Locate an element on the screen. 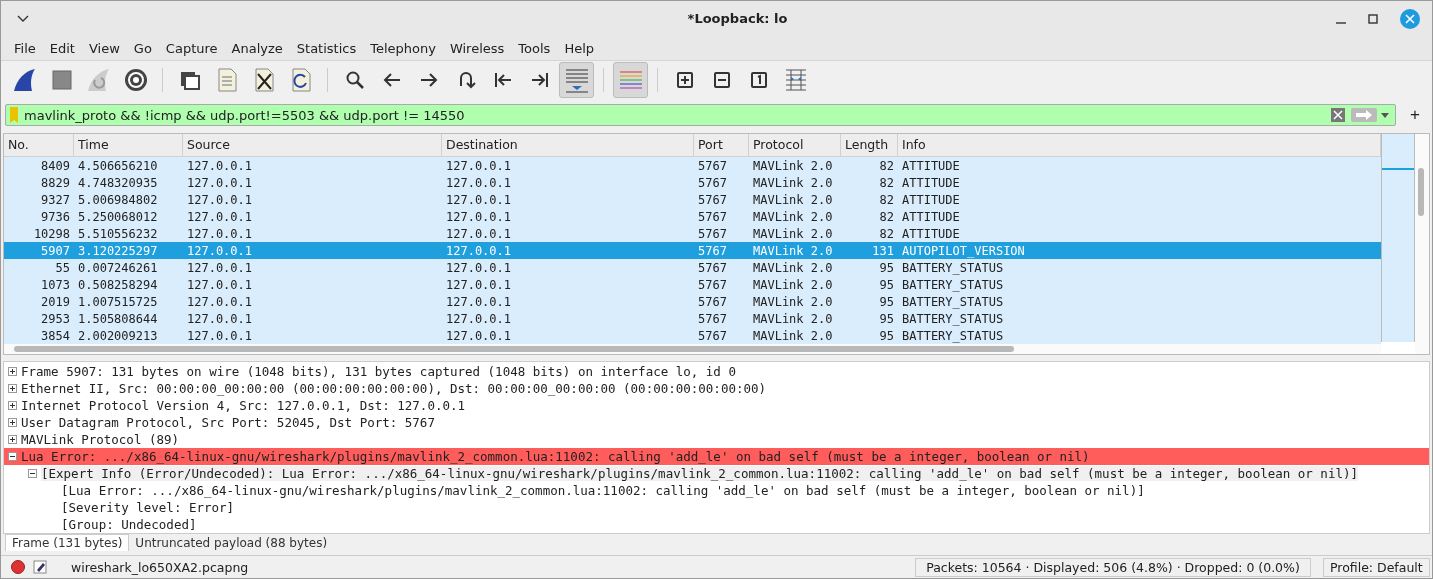 The image size is (1433, 579). tree-item: Frame 5907: 131 bytes on wire (1048 bits), 131 bytes captured (1048 bits) on interface lo, id 0 is located at coordinates (378, 372).